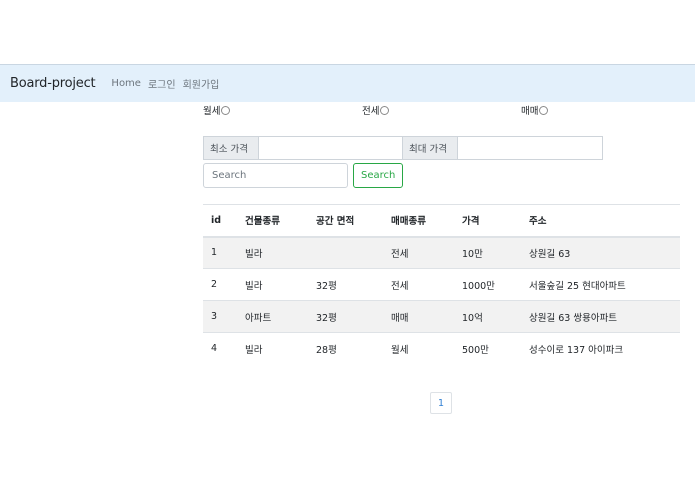  I want to click on cell-area, so click(345, 253).